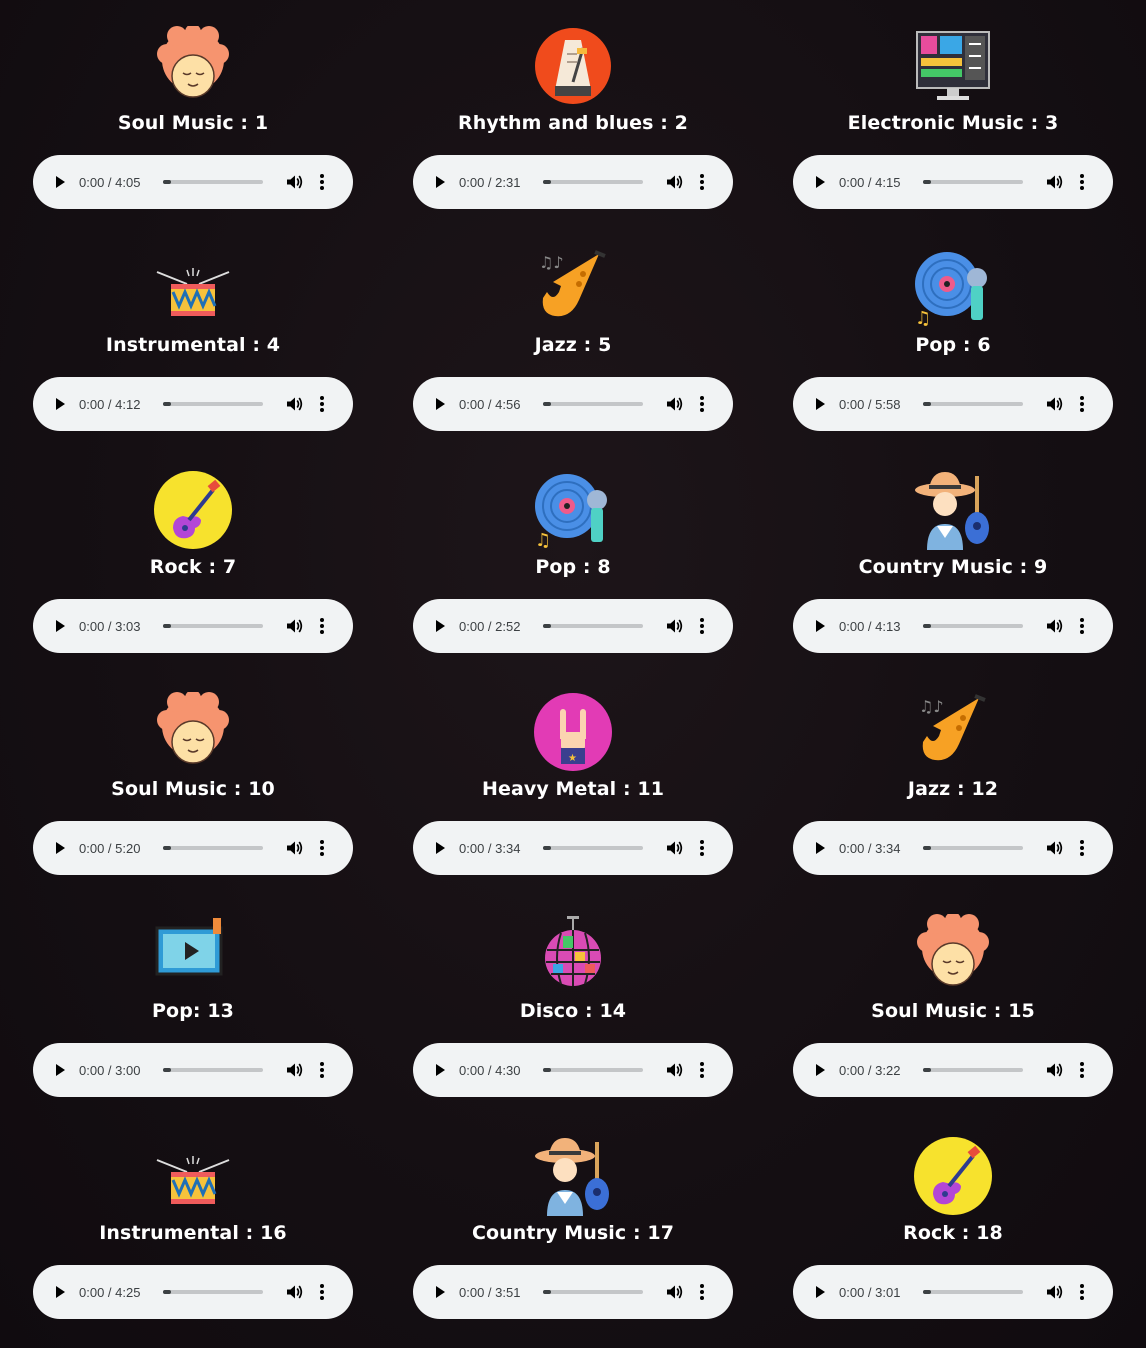 The image size is (1146, 1348). I want to click on audio-player: 0:00 / 4:30, so click(573, 1070).